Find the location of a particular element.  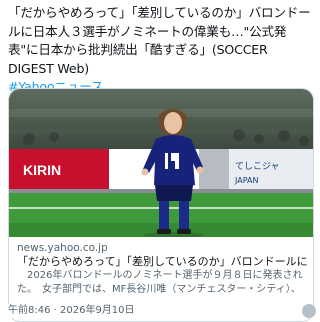

svg-text: JAPAN is located at coordinates (246, 180).